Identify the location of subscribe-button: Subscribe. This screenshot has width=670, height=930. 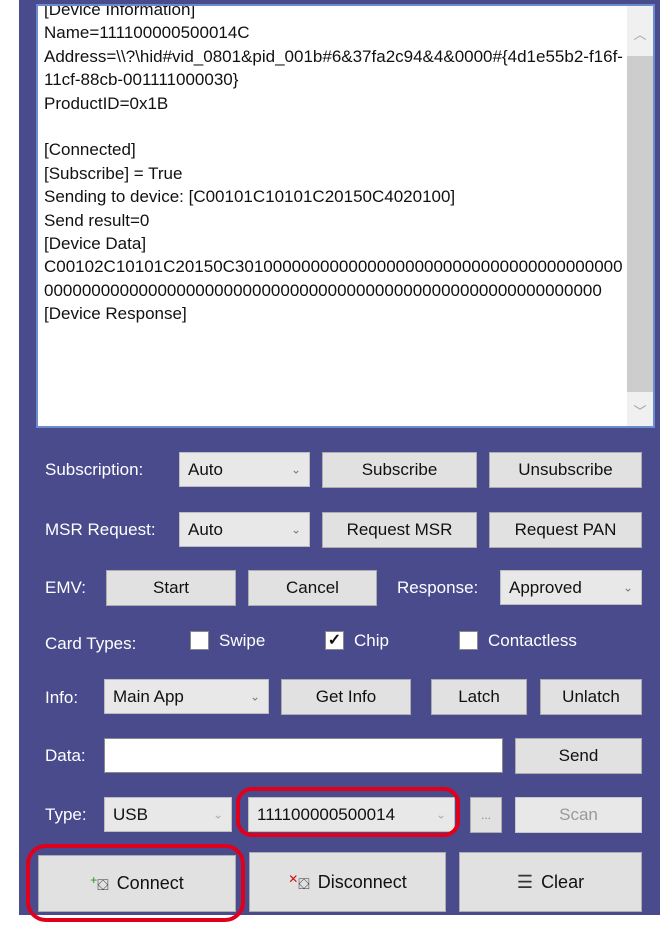
(399, 470).